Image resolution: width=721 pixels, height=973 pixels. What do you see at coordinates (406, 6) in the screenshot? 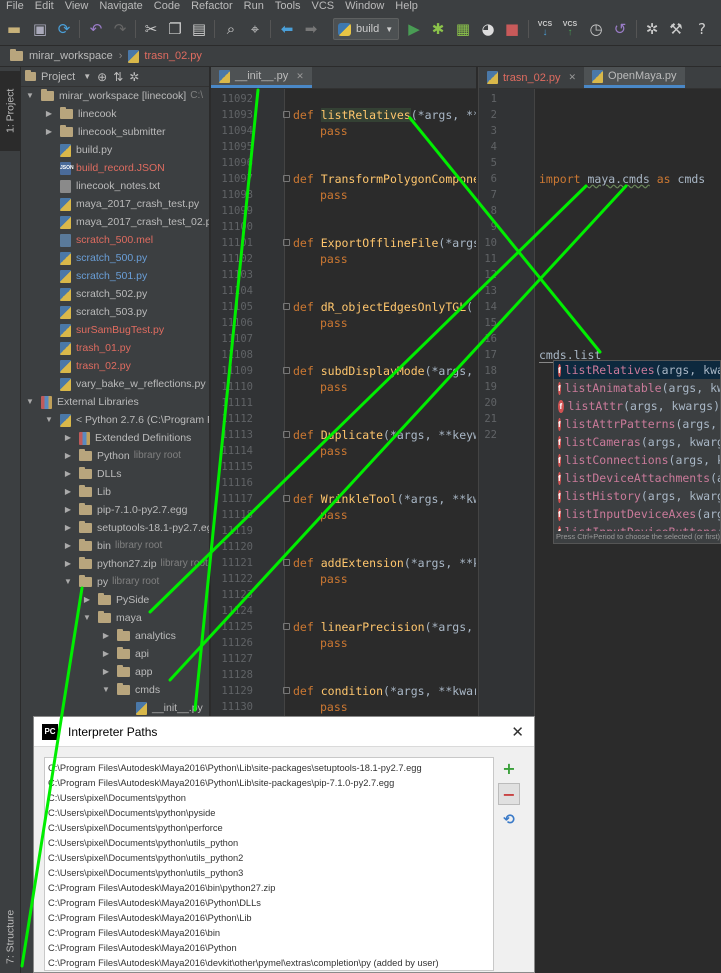
I see `menu-help: Help` at bounding box center [406, 6].